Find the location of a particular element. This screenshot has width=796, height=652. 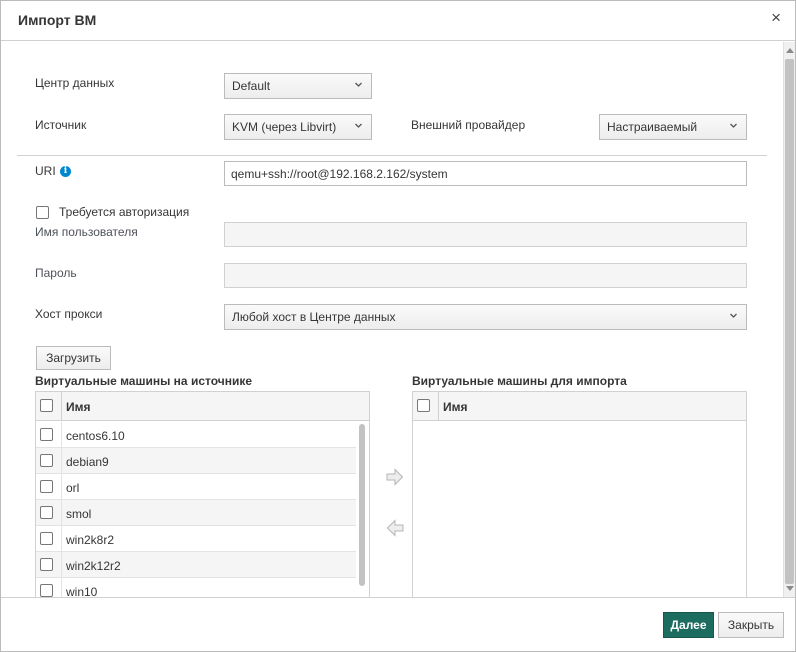

vm-name: win2k12r2 is located at coordinates (93, 566).